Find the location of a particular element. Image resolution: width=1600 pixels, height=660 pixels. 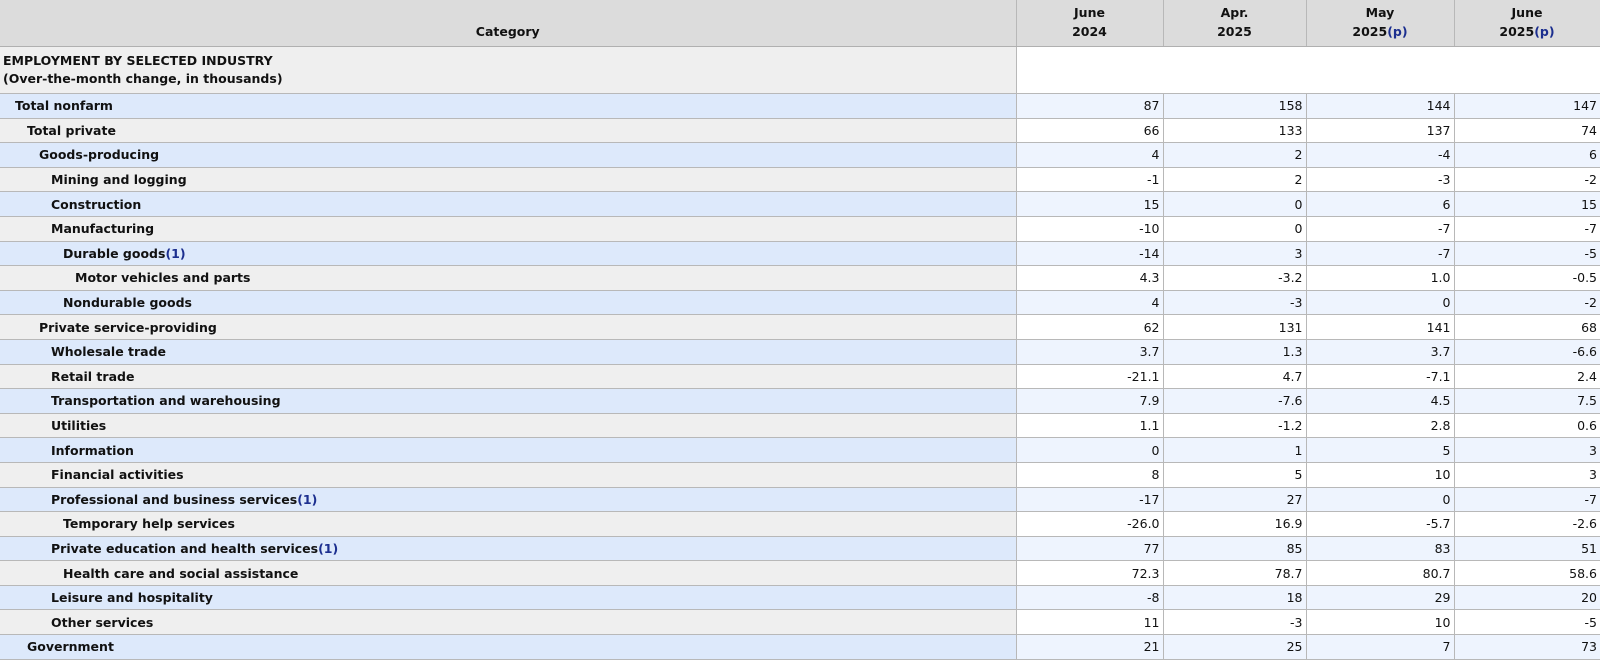

table-row: Other services 11 -3 10 -5 is located at coordinates (800, 622).